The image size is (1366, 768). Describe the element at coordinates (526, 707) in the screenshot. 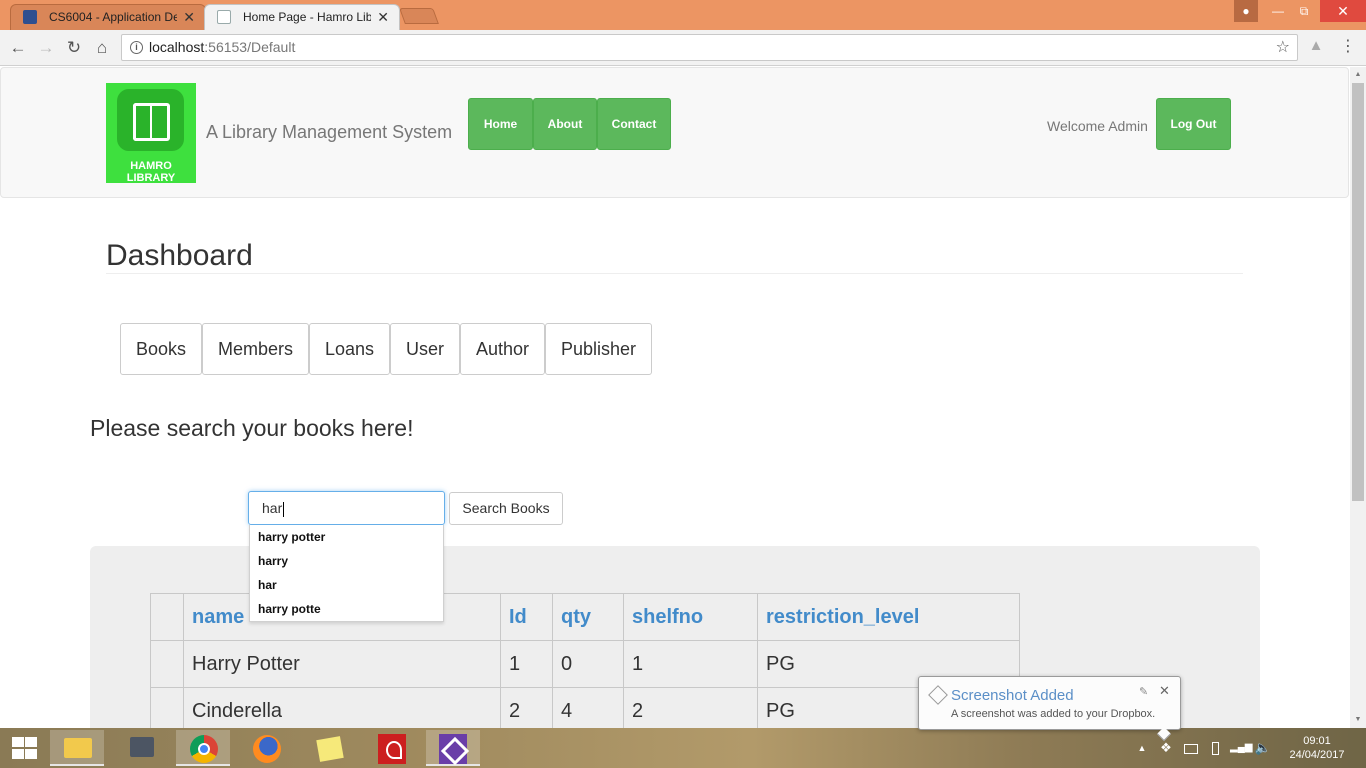

I see `table-cell-id: 2` at that location.